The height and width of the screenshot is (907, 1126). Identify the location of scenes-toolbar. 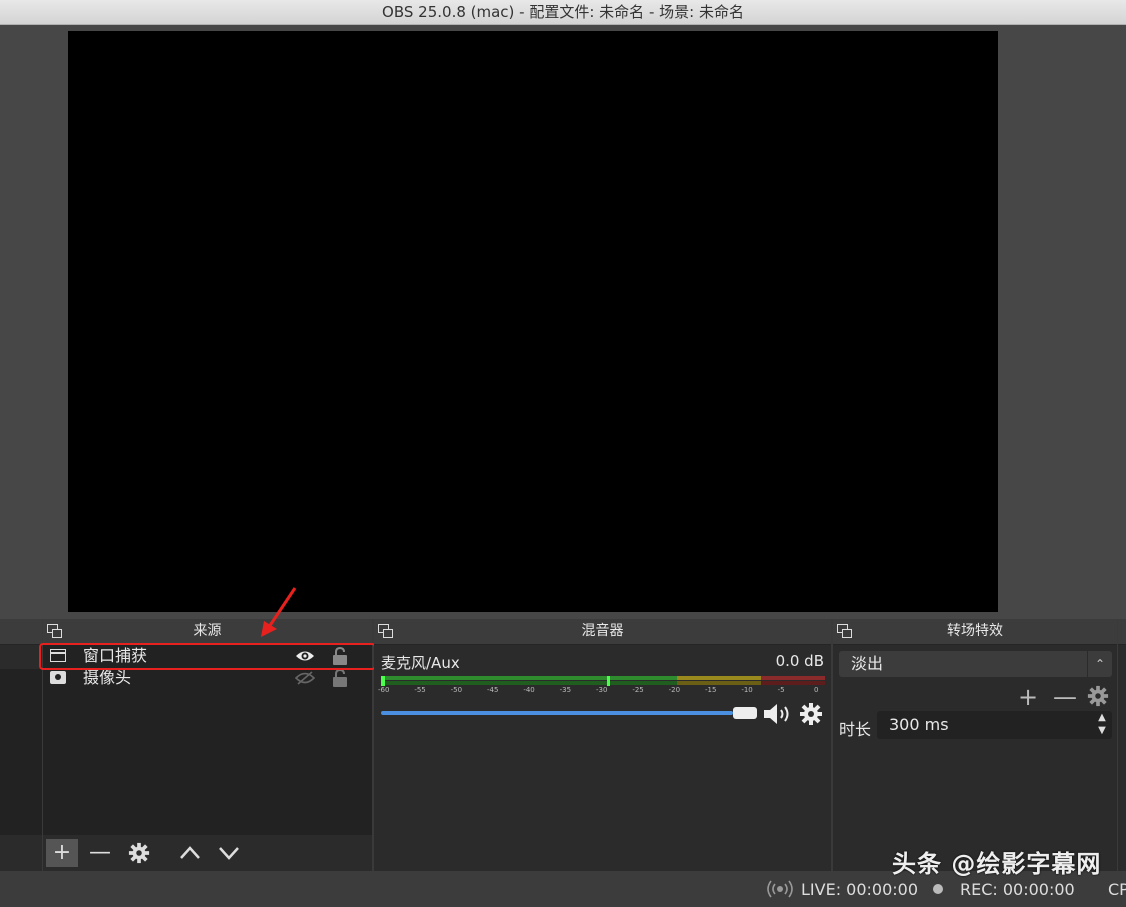
(21, 853).